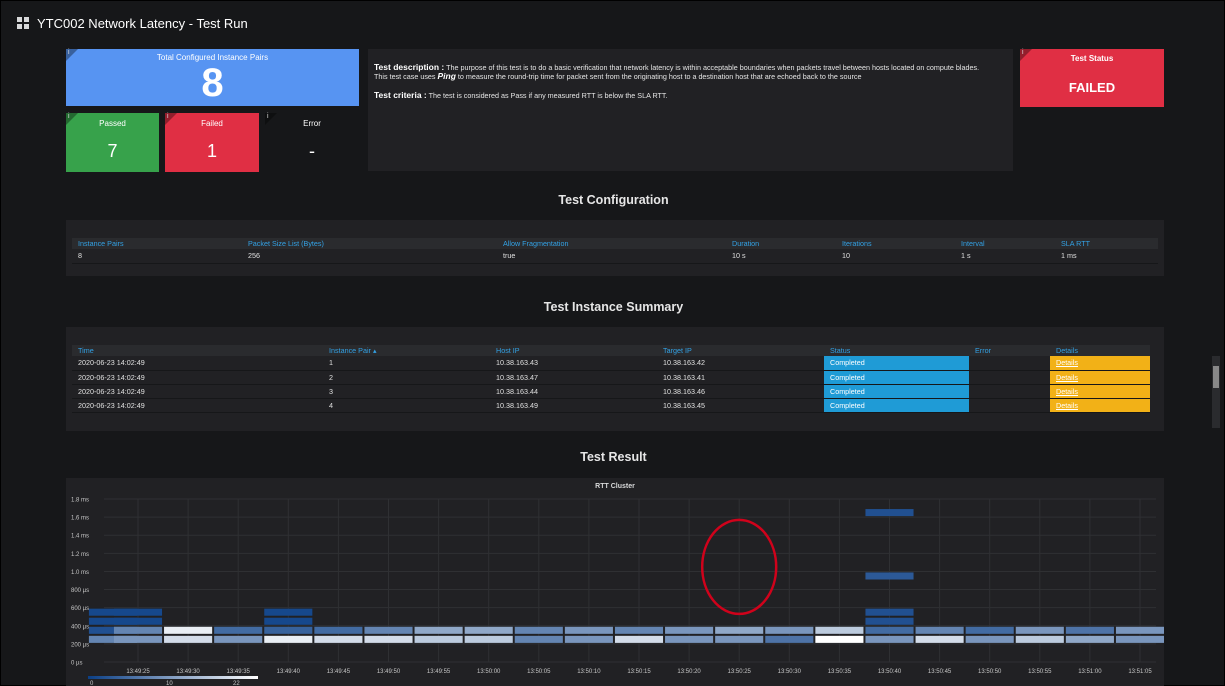  I want to click on dashboard-grid-icon, so click(23, 23).